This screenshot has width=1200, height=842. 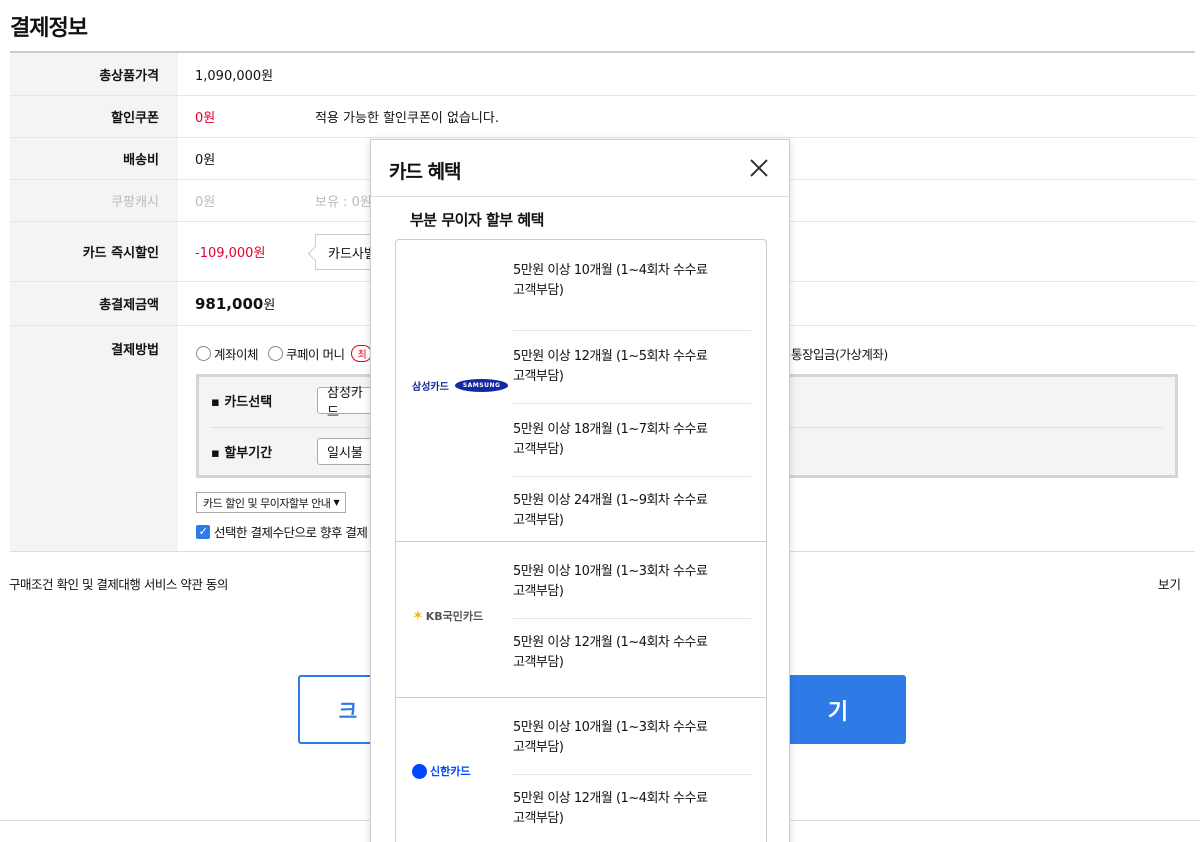 What do you see at coordinates (632, 440) in the screenshot?
I see `list-item: 5만원 이상 18개월 (1~7회차 수수료고객부담)` at bounding box center [632, 440].